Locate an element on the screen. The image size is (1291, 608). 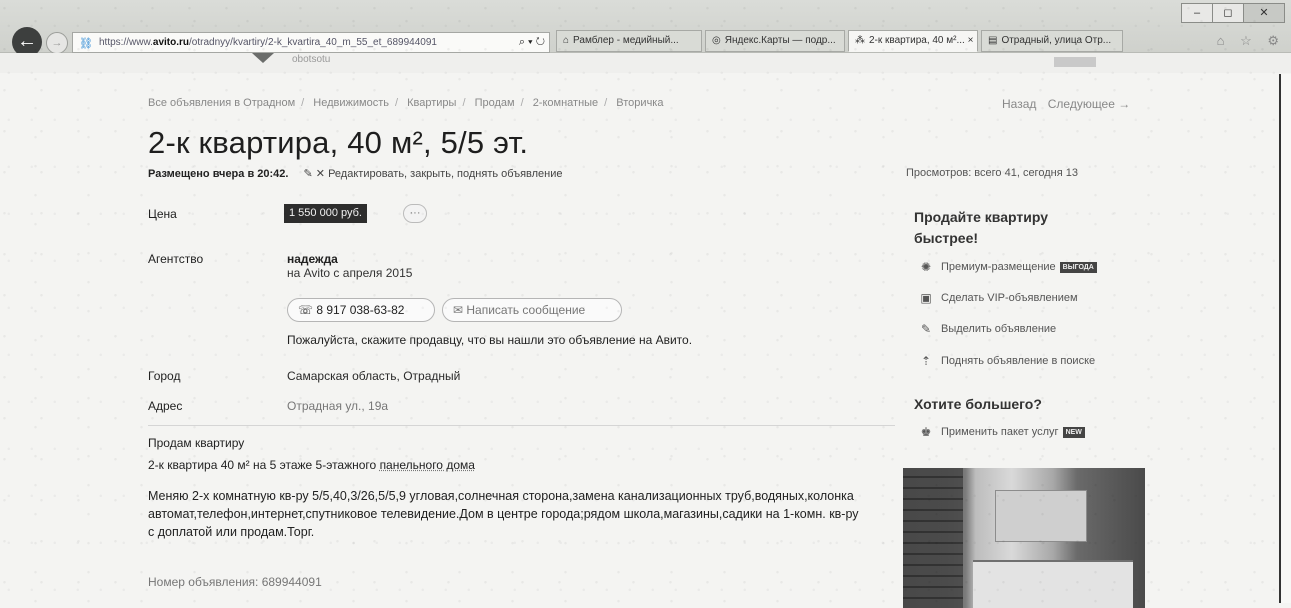
breadcrumb-item: Квартиры is located at coordinates (431, 103).